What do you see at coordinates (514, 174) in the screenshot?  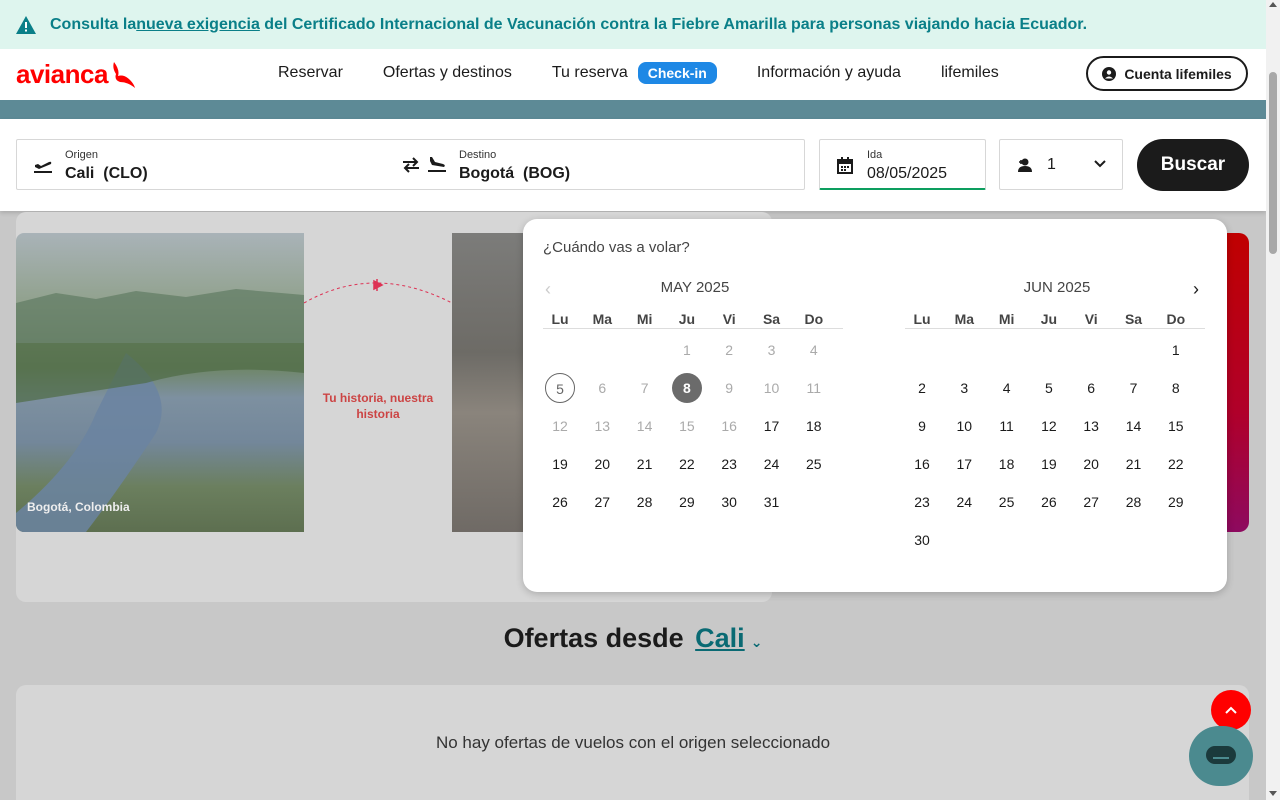 I see `destination-value: Bogotá (BOG)` at bounding box center [514, 174].